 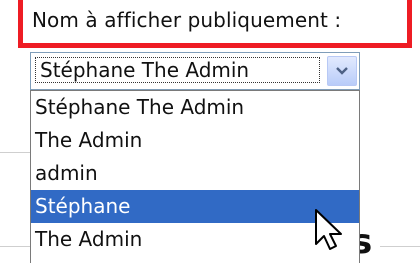 What do you see at coordinates (328, 229) in the screenshot?
I see `mouse-pointer-icon` at bounding box center [328, 229].